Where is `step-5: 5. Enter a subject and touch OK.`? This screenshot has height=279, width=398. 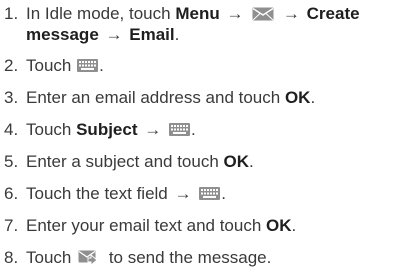 step-5: 5. Enter a subject and touch OK. is located at coordinates (199, 161).